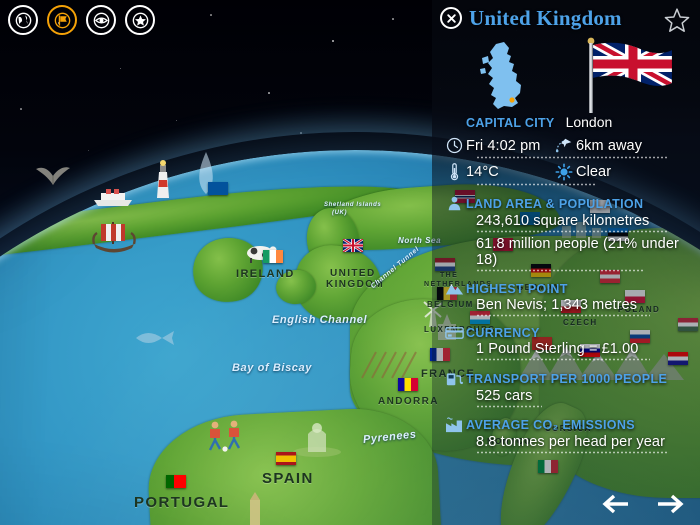 This screenshot has height=525, width=700. I want to click on explore-view-button, so click(101, 20).